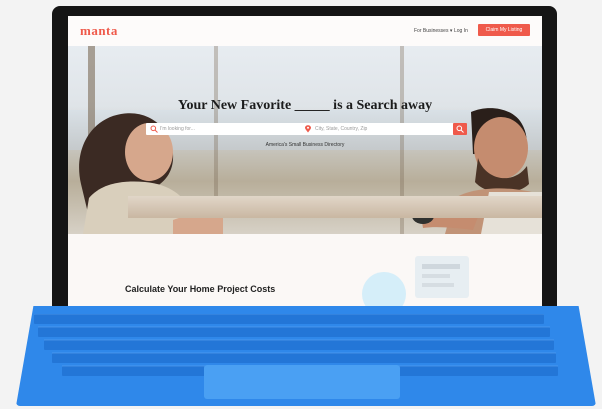 This screenshot has width=602, height=409. What do you see at coordinates (415, 281) in the screenshot?
I see `calculator-promo-graphic` at bounding box center [415, 281].